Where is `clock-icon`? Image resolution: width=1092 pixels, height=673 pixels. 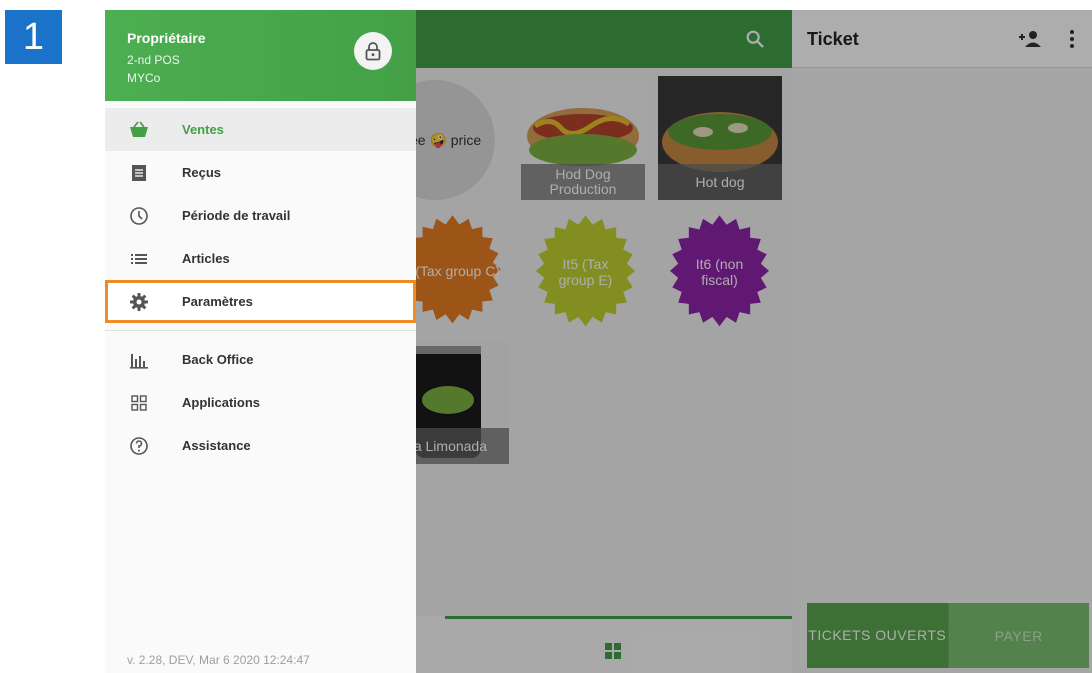
clock-icon is located at coordinates (139, 216).